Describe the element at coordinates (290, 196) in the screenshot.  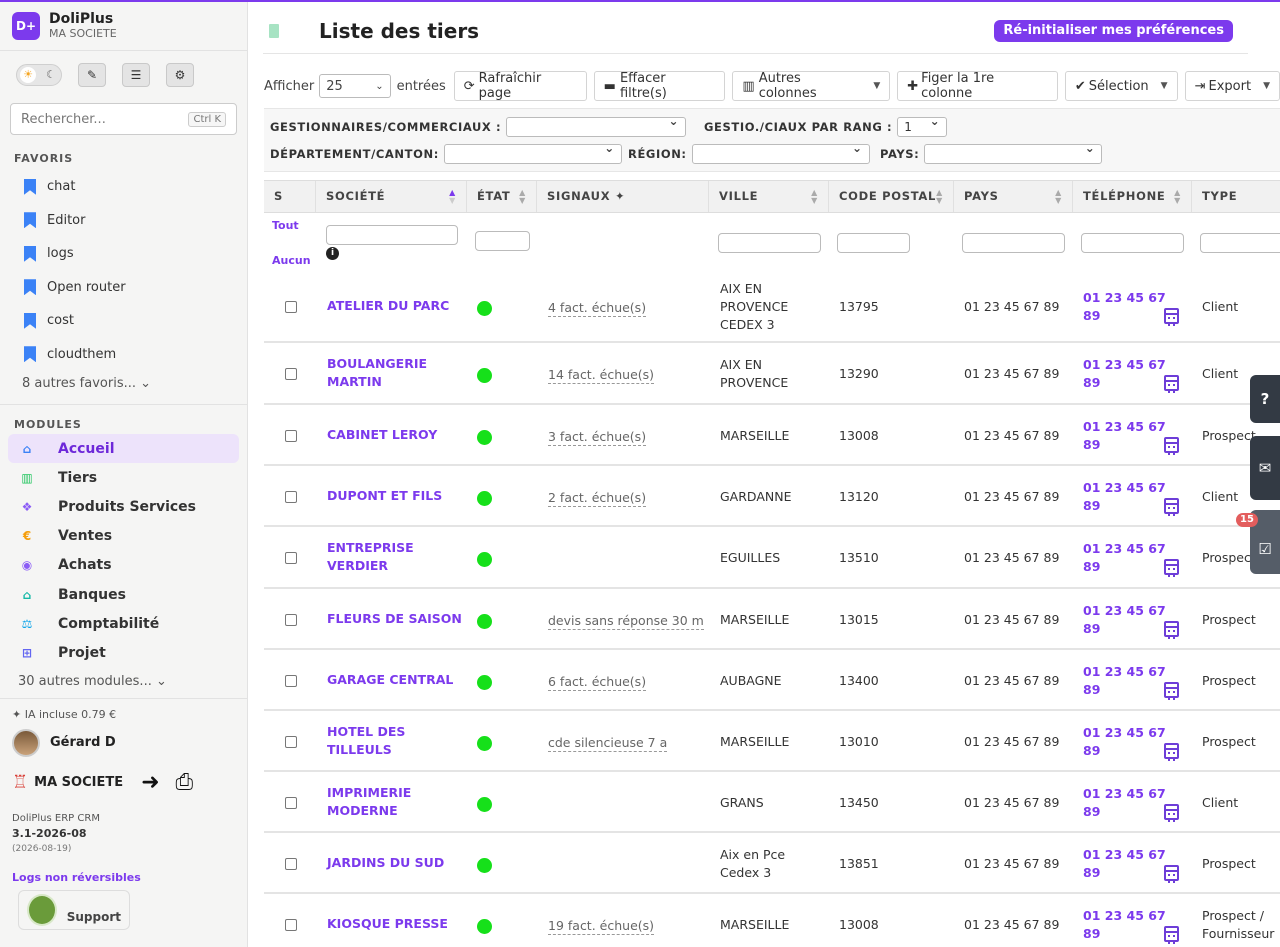
I see `col-header-select: S` at that location.